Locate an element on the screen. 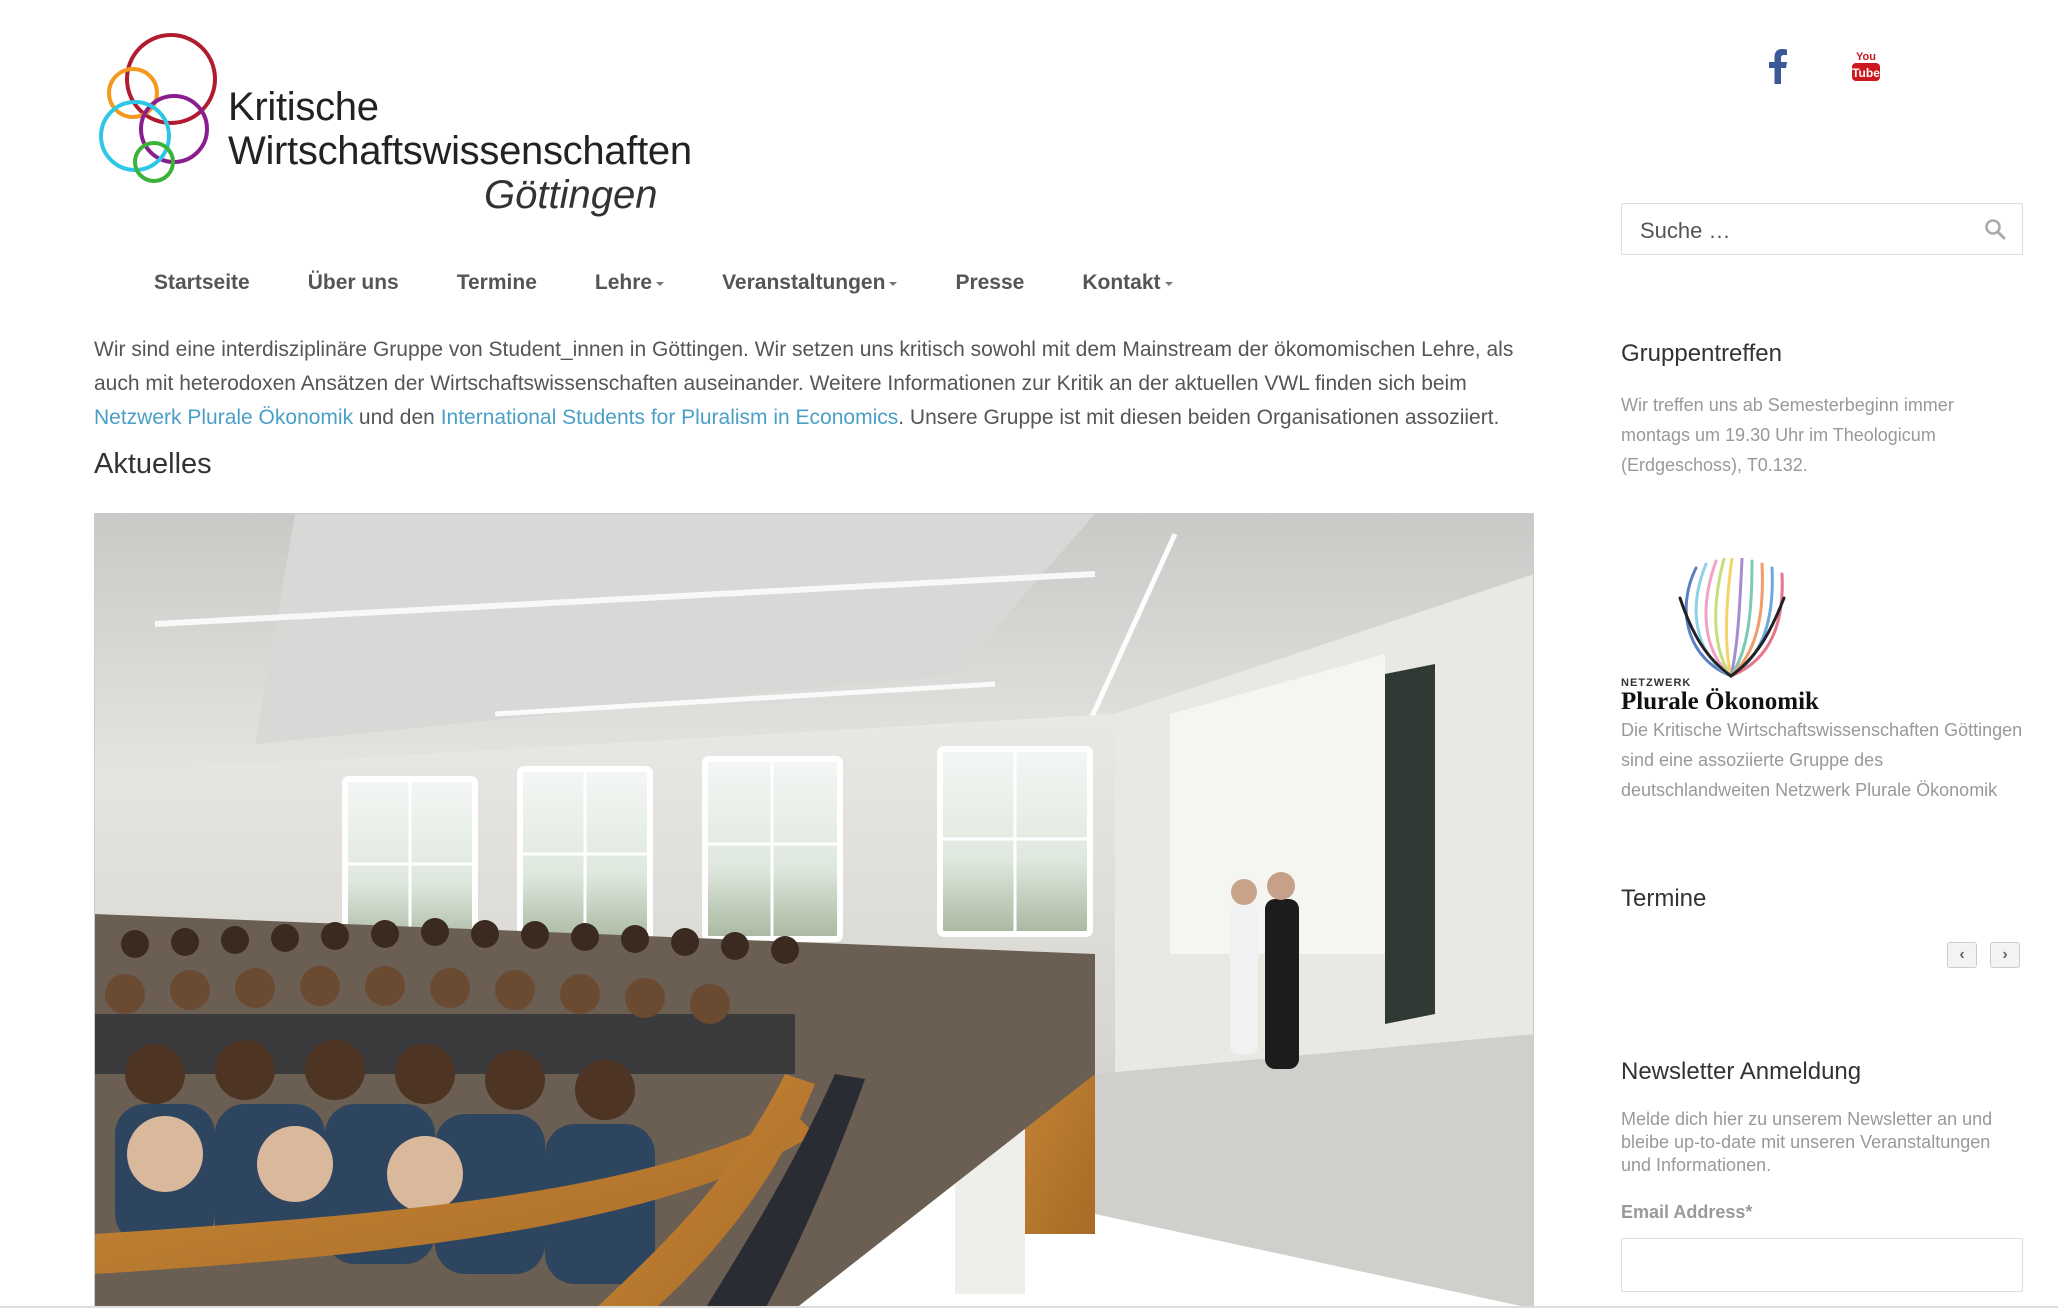  facebook-link is located at coordinates (1778, 68).